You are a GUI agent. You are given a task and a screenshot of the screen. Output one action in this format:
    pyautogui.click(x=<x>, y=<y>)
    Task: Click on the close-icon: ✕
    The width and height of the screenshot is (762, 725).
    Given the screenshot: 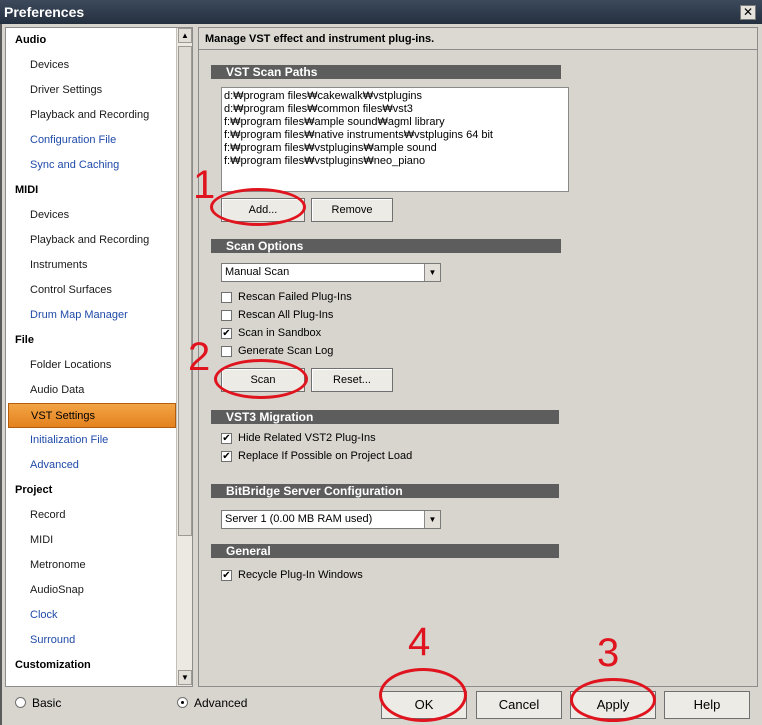 What is the action you would take?
    pyautogui.click(x=748, y=12)
    